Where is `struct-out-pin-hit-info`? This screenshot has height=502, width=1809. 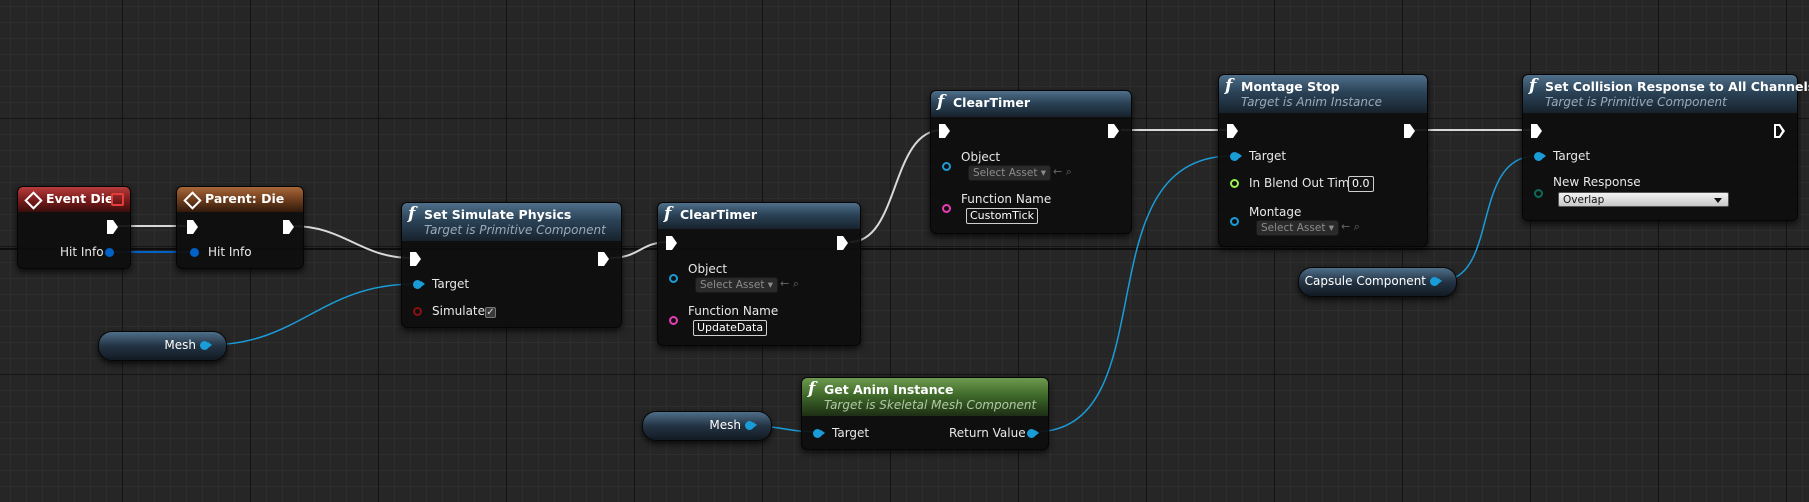
struct-out-pin-hit-info is located at coordinates (109, 252).